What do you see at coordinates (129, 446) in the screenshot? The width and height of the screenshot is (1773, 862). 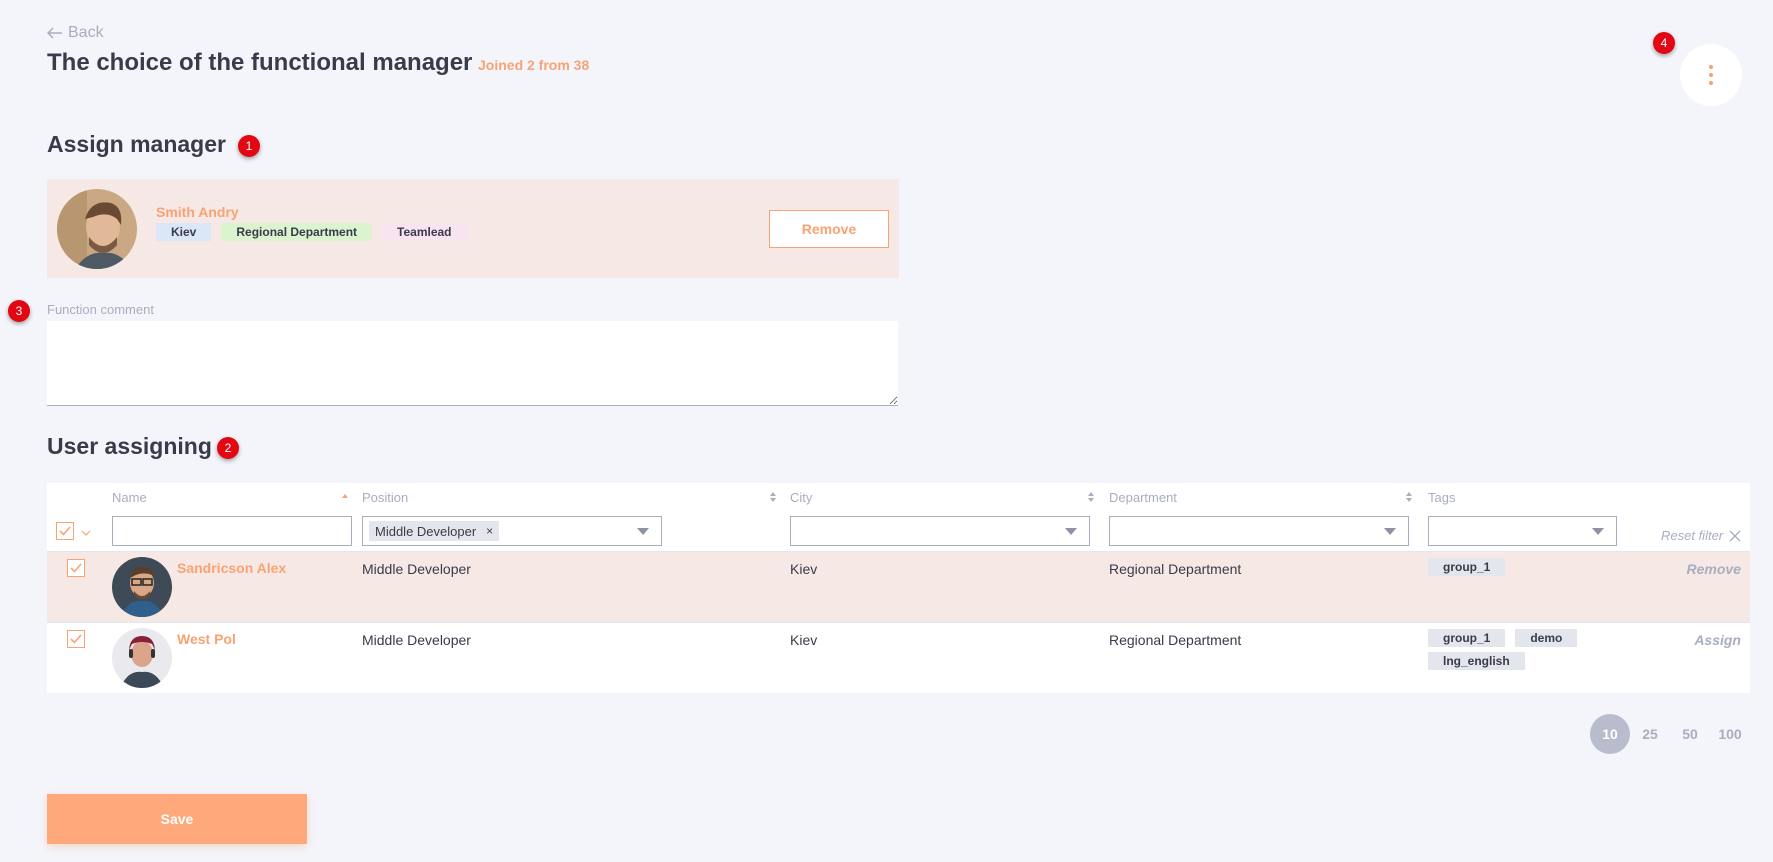 I see `user-assigning-title: User assigning` at bounding box center [129, 446].